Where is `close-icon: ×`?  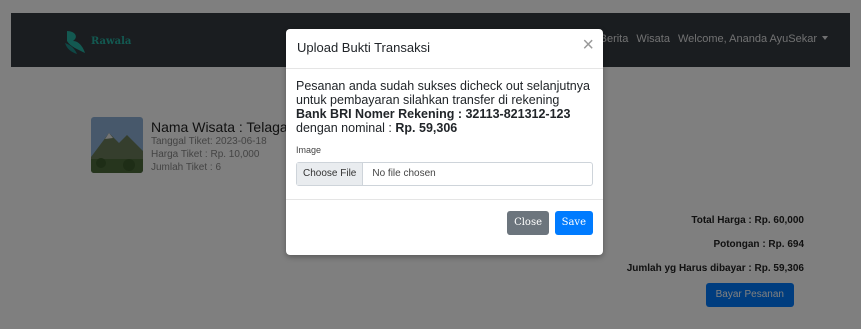 close-icon: × is located at coordinates (588, 45).